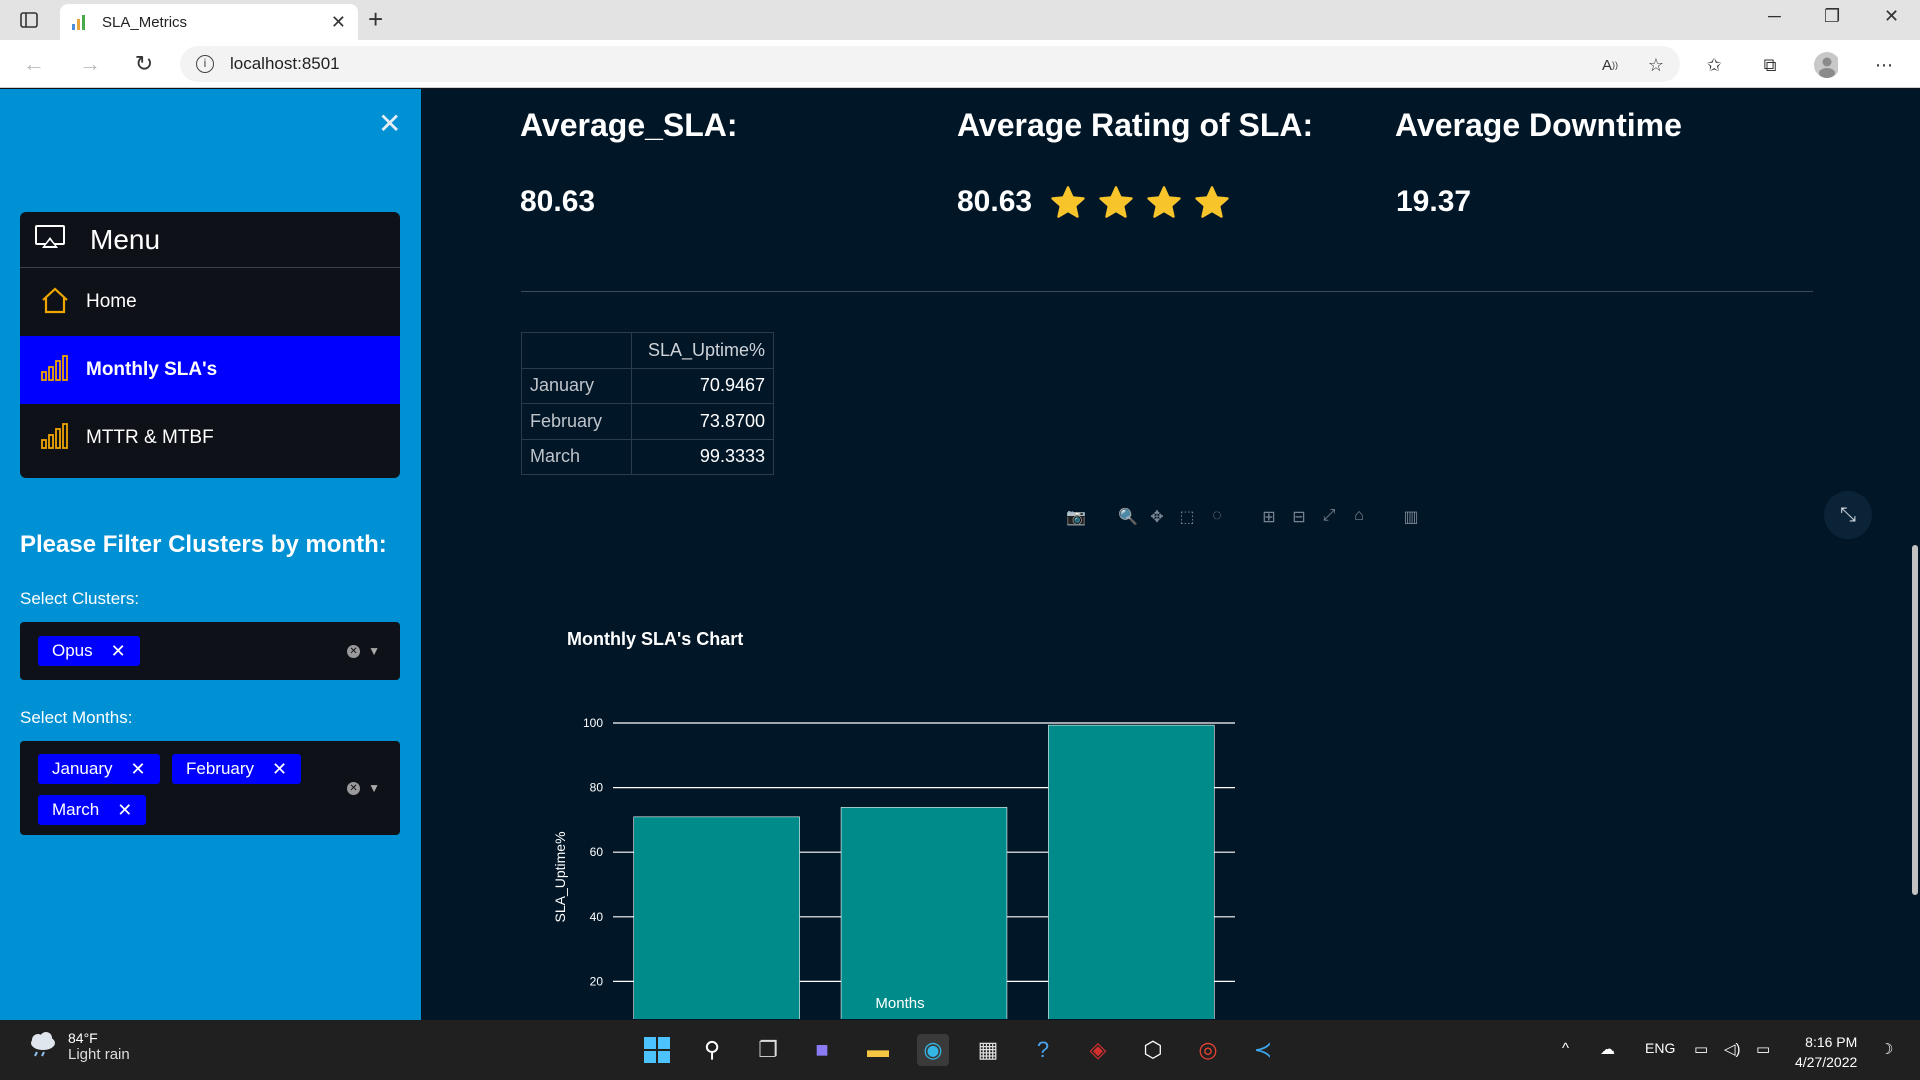  I want to click on month-chip: March ✕, so click(92, 810).